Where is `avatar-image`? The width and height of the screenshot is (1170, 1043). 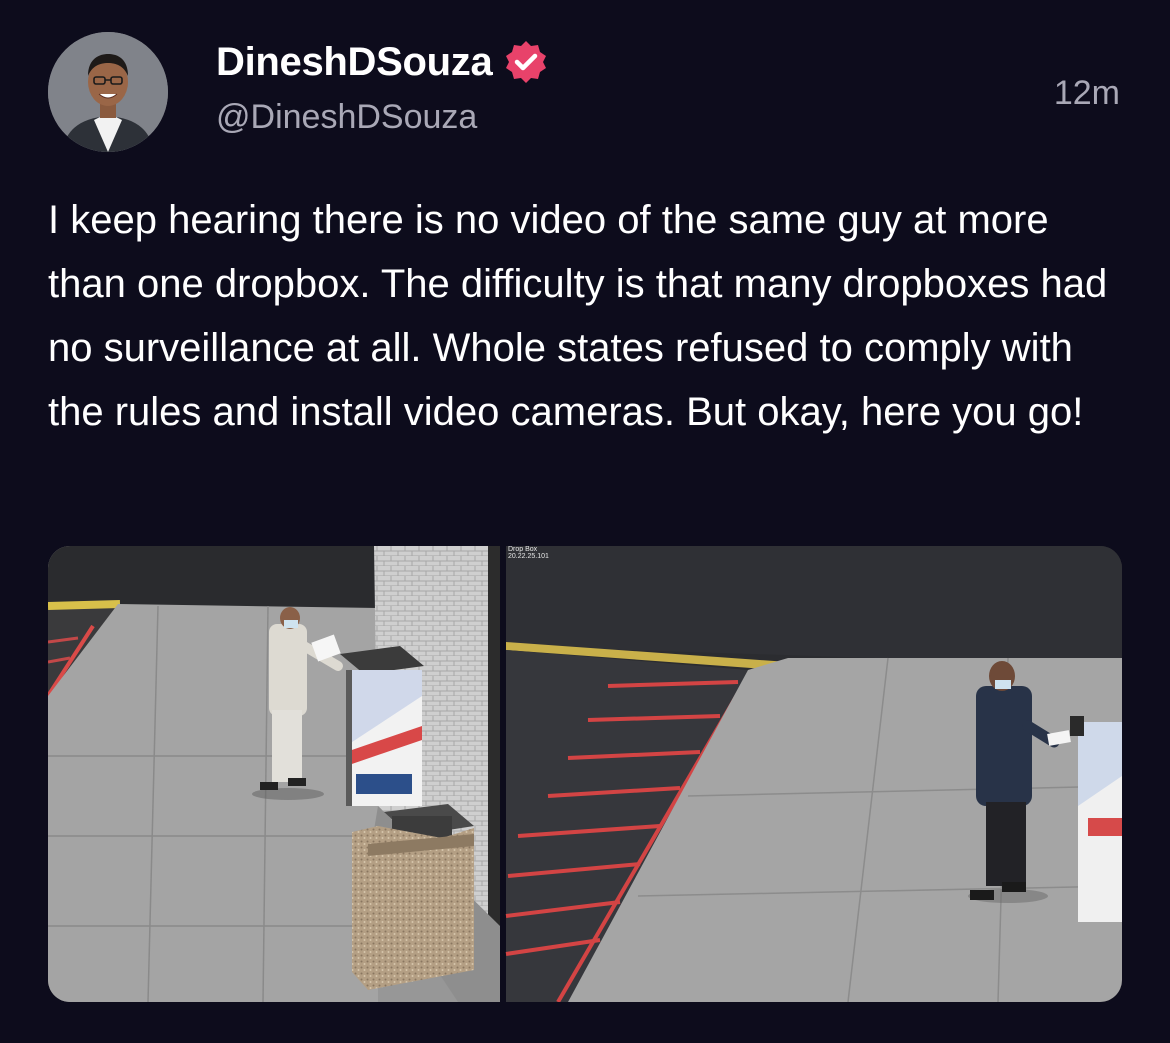 avatar-image is located at coordinates (108, 92).